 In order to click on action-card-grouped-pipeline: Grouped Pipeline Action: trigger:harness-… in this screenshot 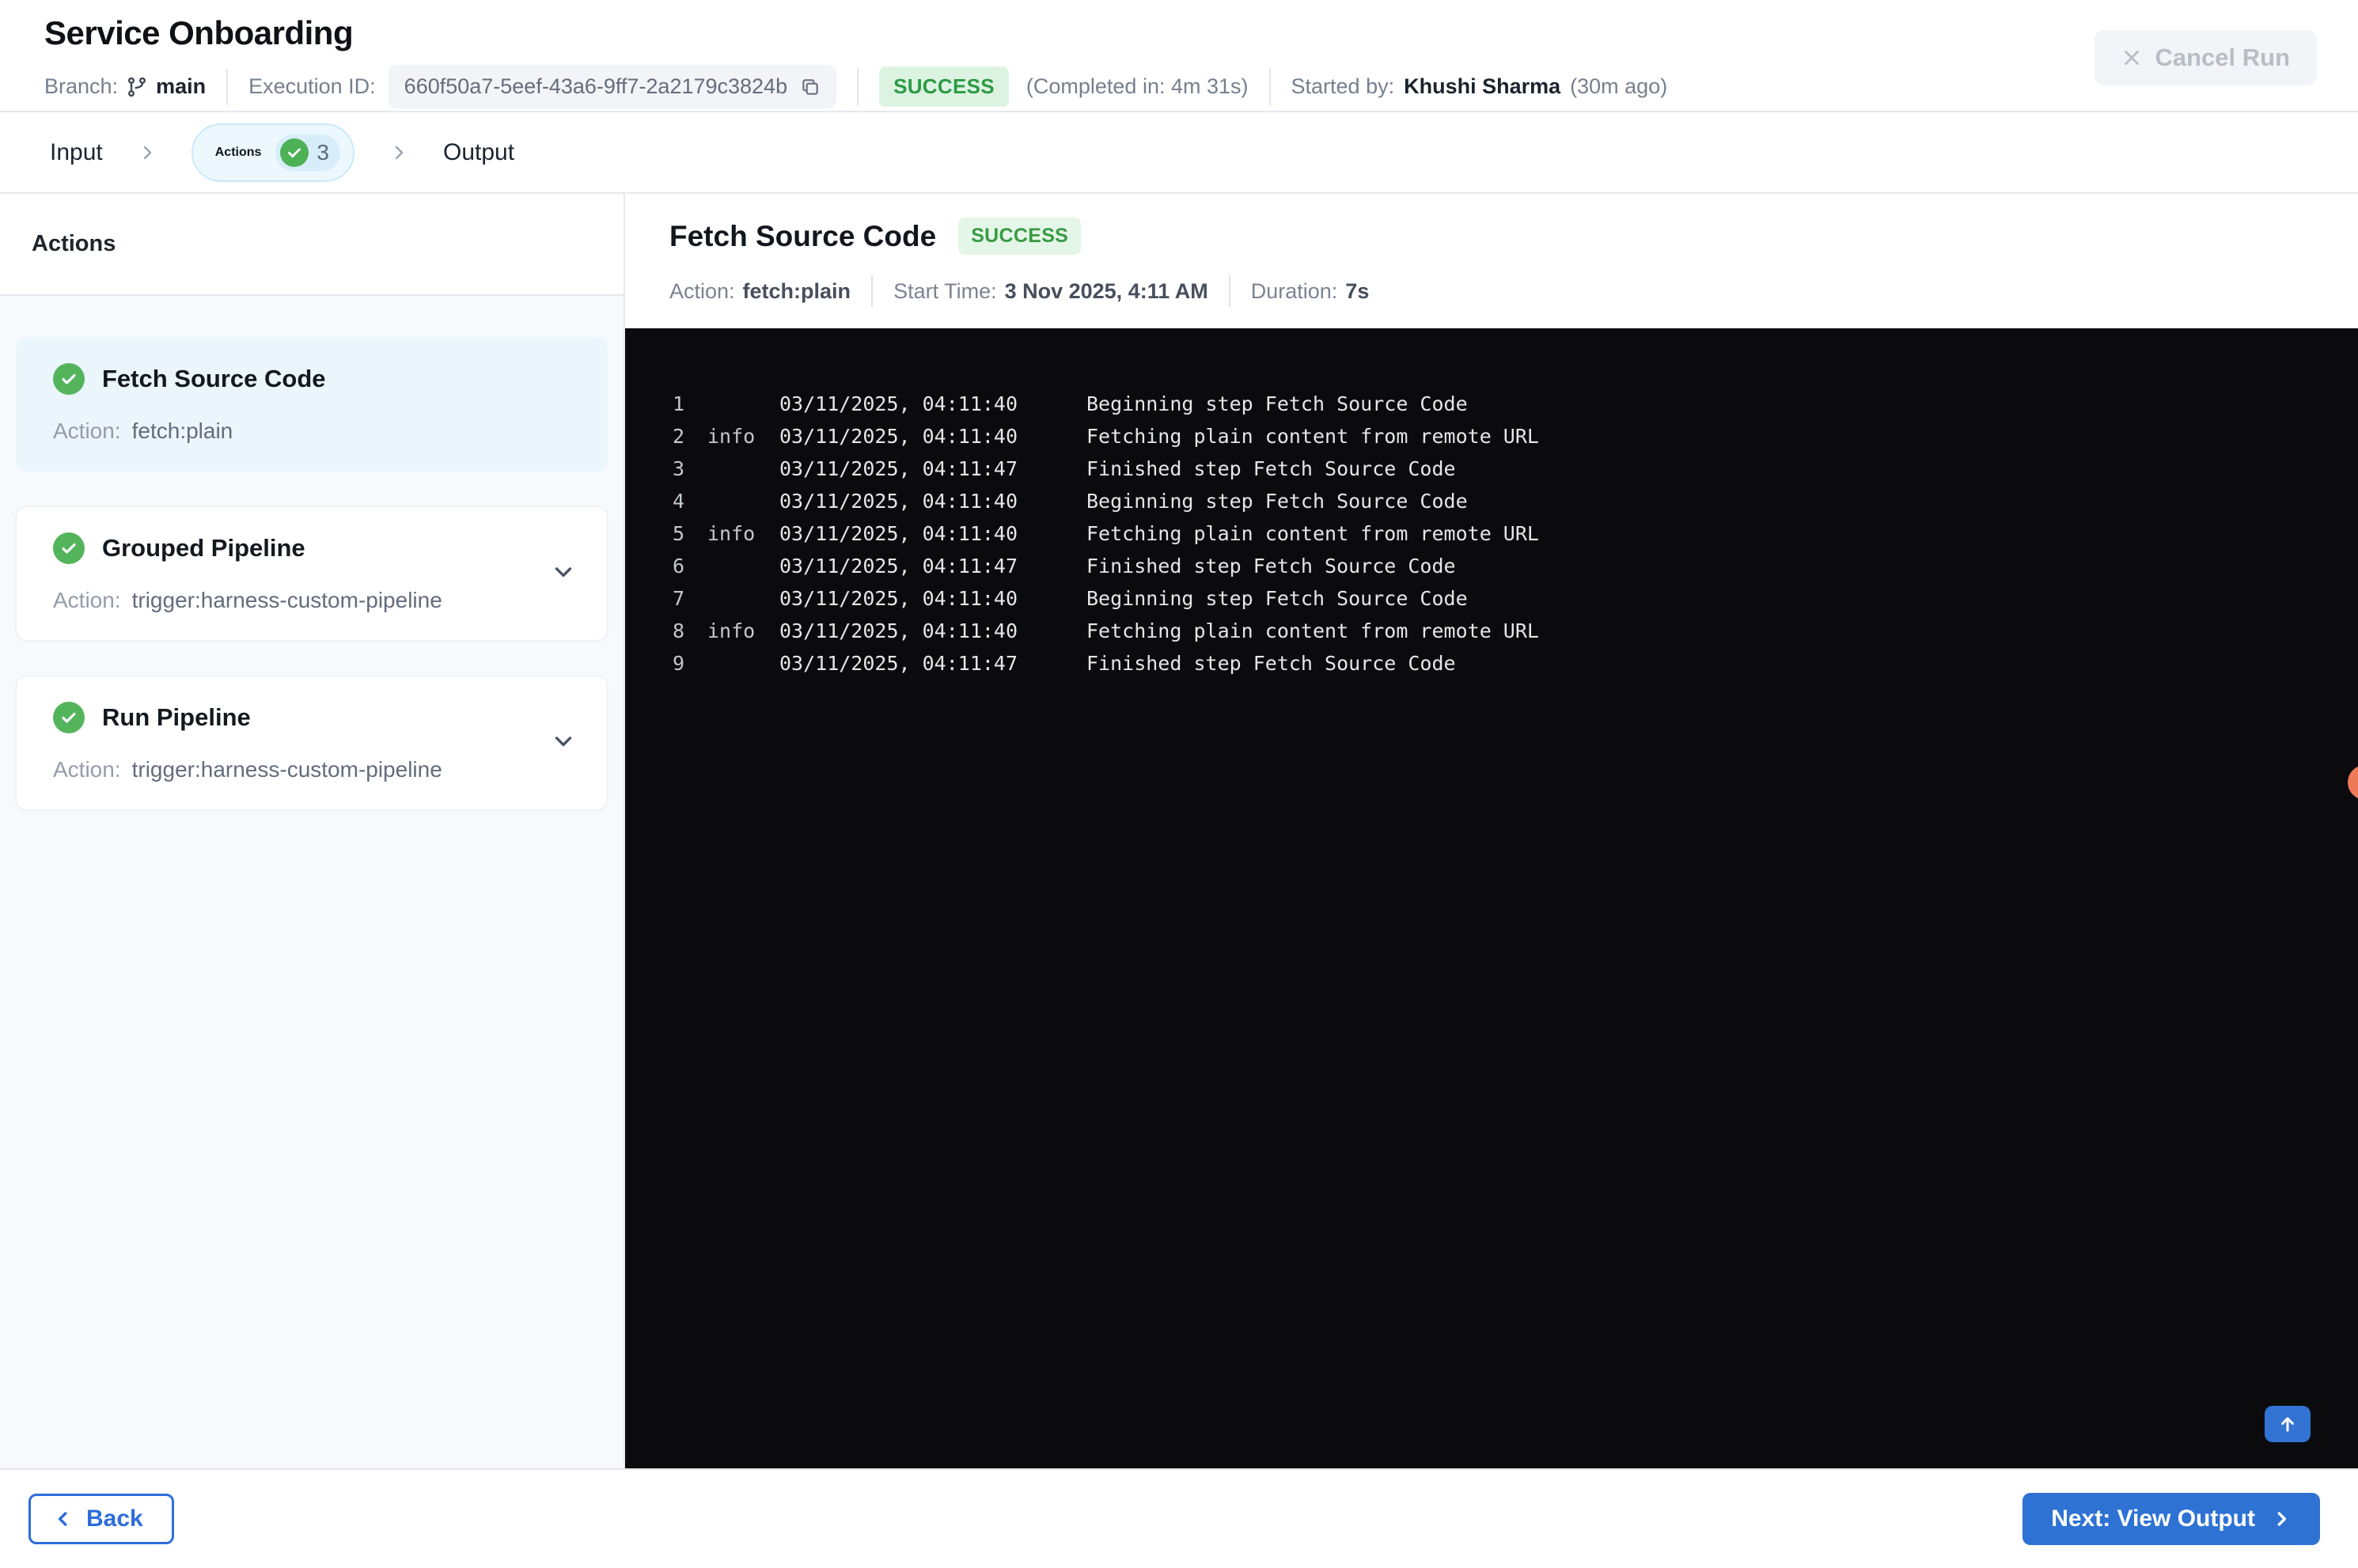, I will do `click(312, 573)`.